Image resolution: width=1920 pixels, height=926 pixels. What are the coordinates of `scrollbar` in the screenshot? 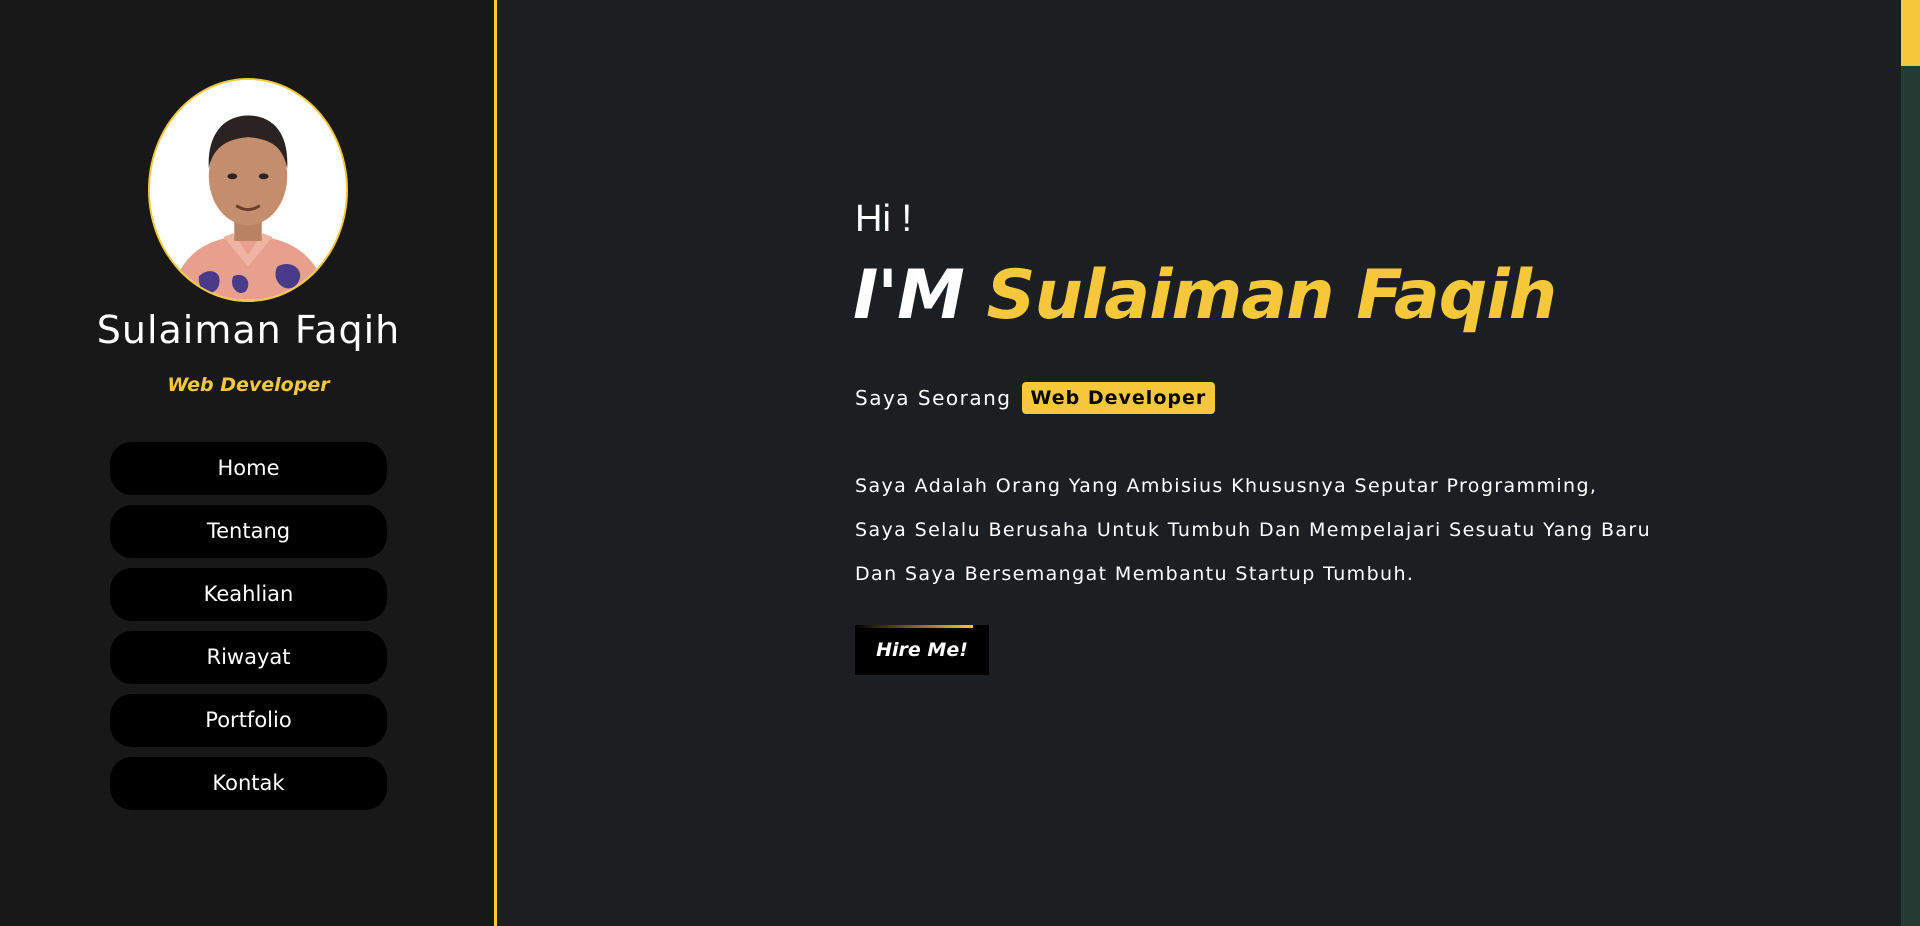 It's located at (1910, 463).